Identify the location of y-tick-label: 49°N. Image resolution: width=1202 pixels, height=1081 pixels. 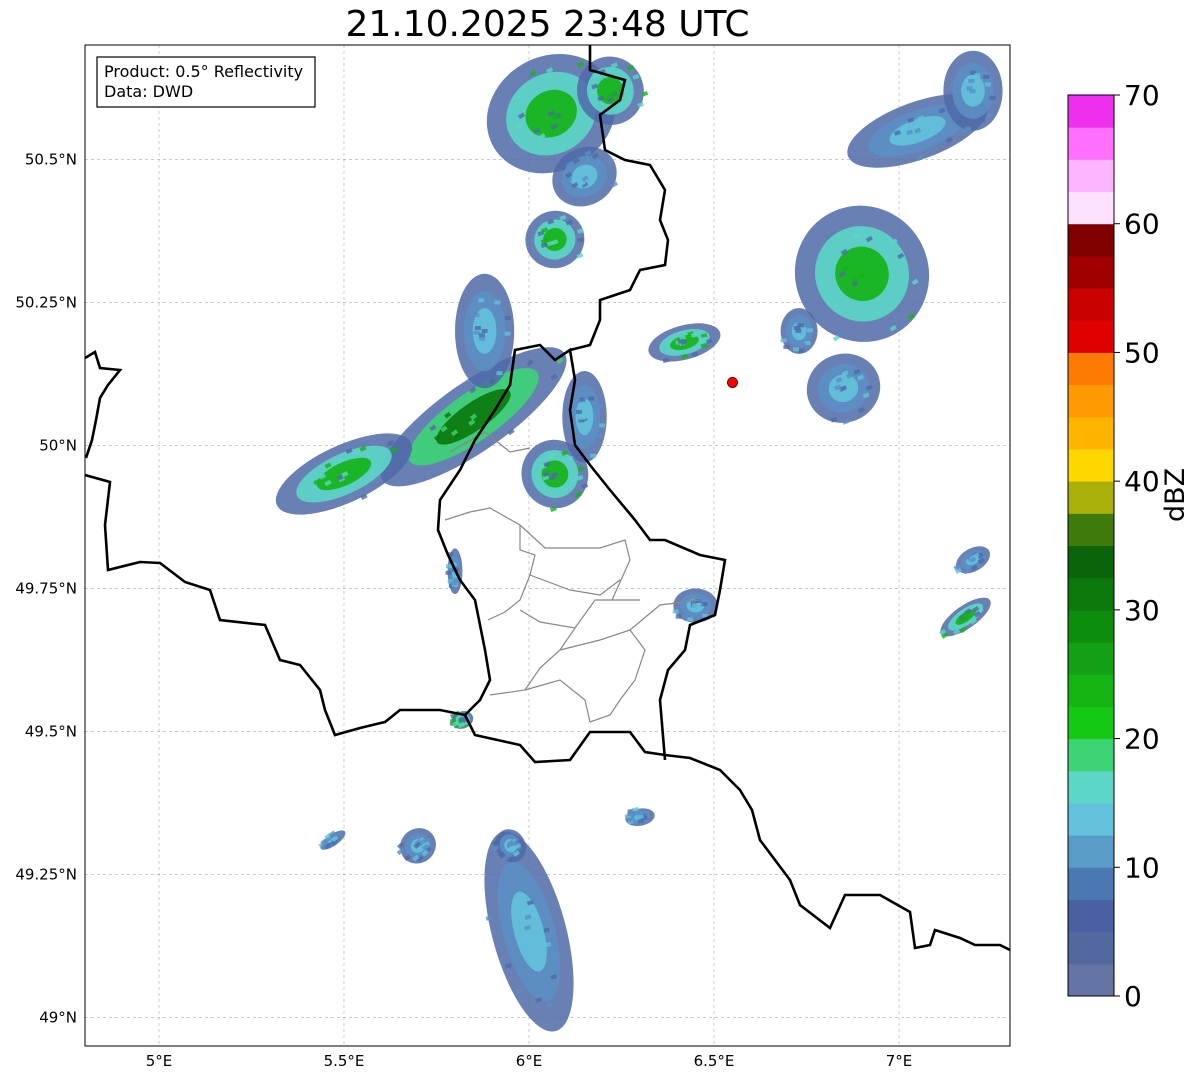
(58, 1017).